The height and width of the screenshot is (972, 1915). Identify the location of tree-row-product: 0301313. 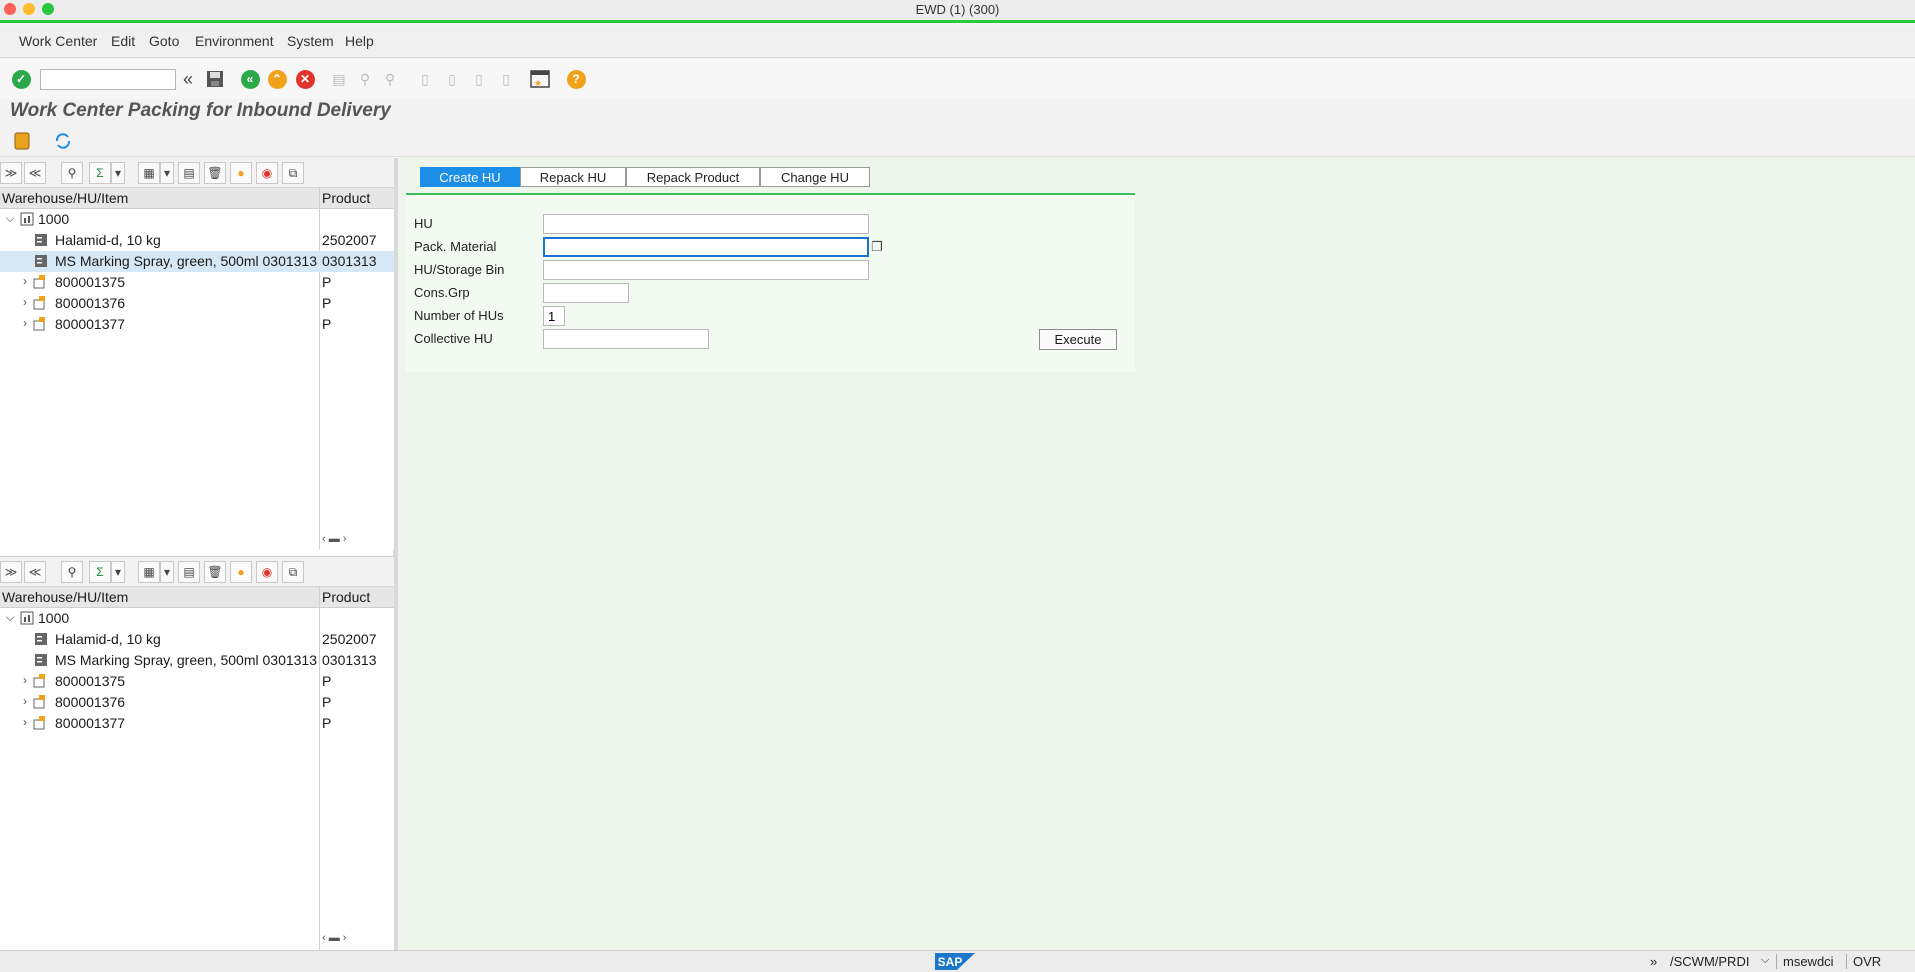
(349, 261).